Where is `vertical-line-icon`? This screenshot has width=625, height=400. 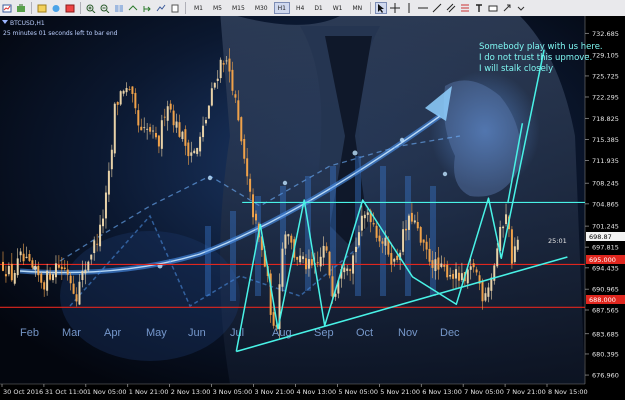
vertical-line-icon is located at coordinates (409, 8).